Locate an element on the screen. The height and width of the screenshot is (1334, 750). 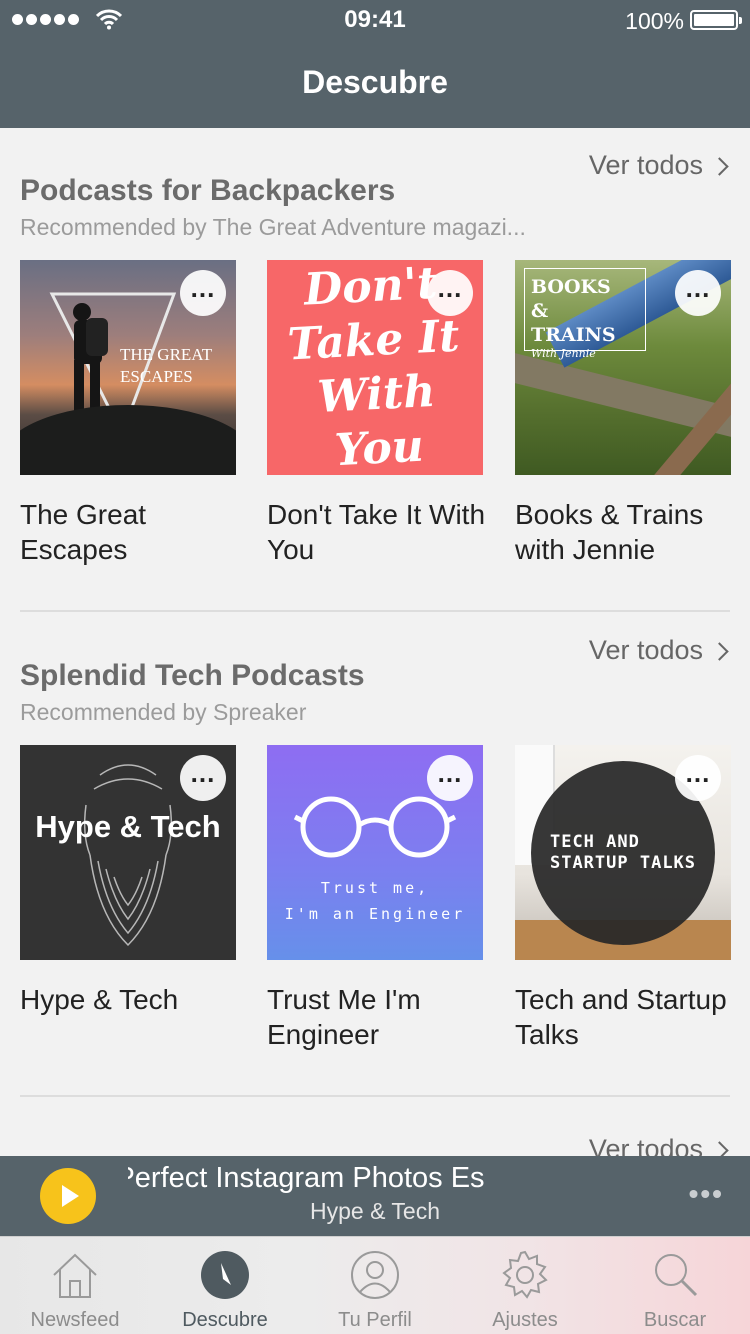
compass-icon is located at coordinates (225, 1275).